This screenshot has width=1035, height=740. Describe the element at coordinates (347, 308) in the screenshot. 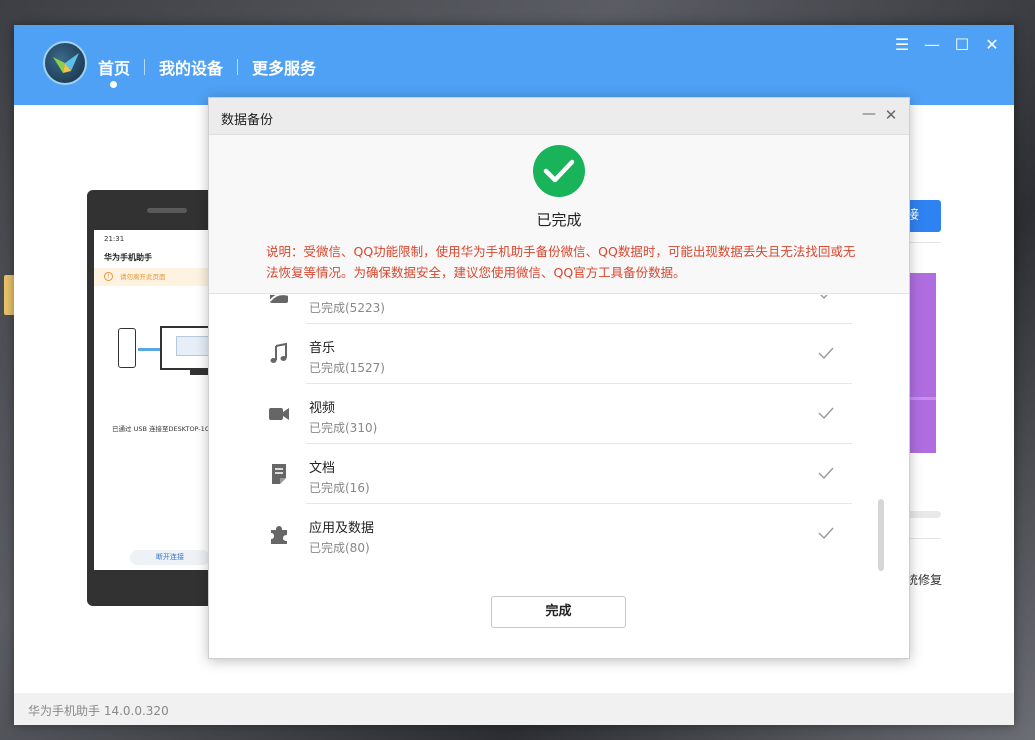

I see `item-status: 已完成(5223)` at that location.